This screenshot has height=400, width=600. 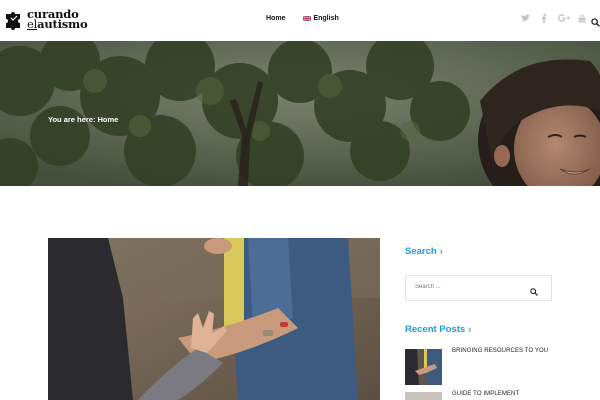 I want to click on site-header: curando elautismo Home English Tube, so click(x=300, y=20).